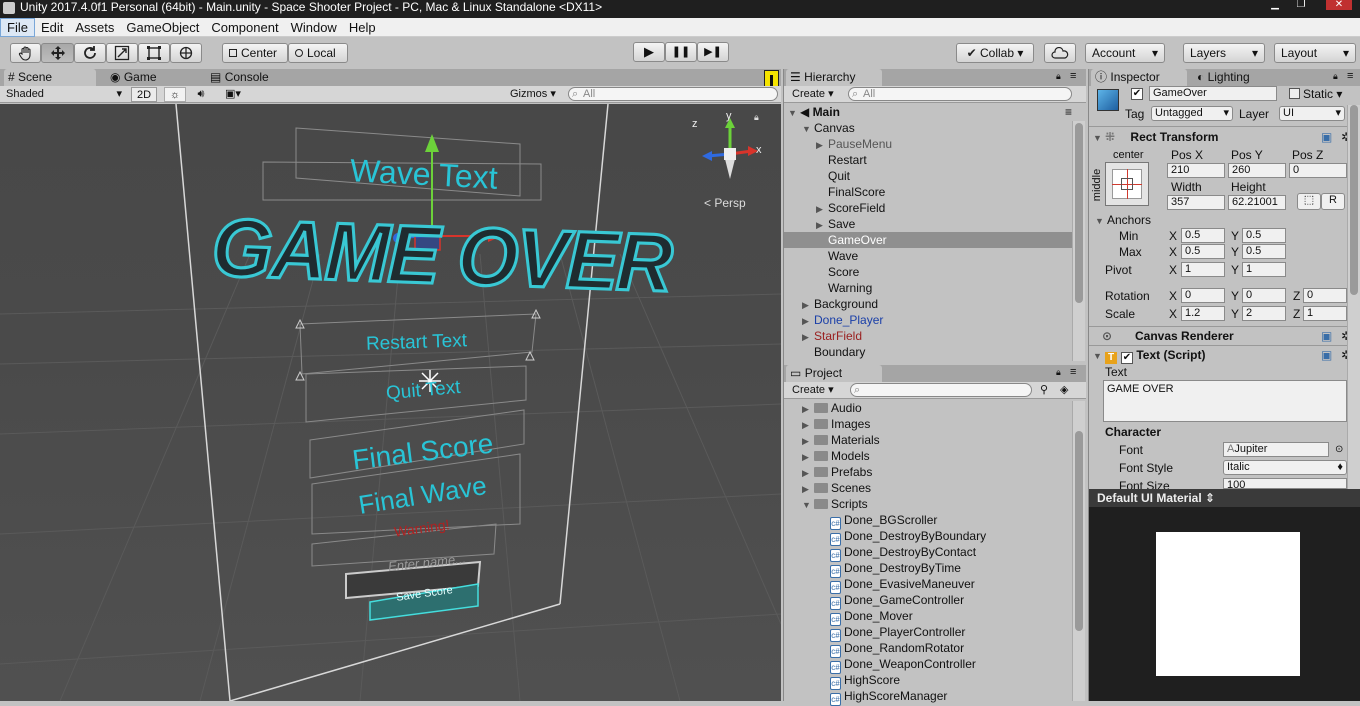  What do you see at coordinates (1309, 201) in the screenshot?
I see `blueprint-mode-button: ⬚` at bounding box center [1309, 201].